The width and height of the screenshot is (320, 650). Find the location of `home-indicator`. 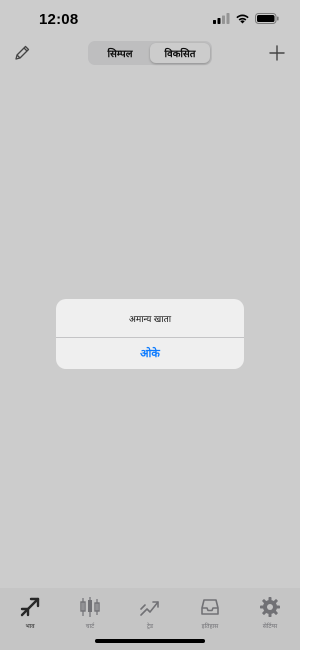

home-indicator is located at coordinates (150, 641).